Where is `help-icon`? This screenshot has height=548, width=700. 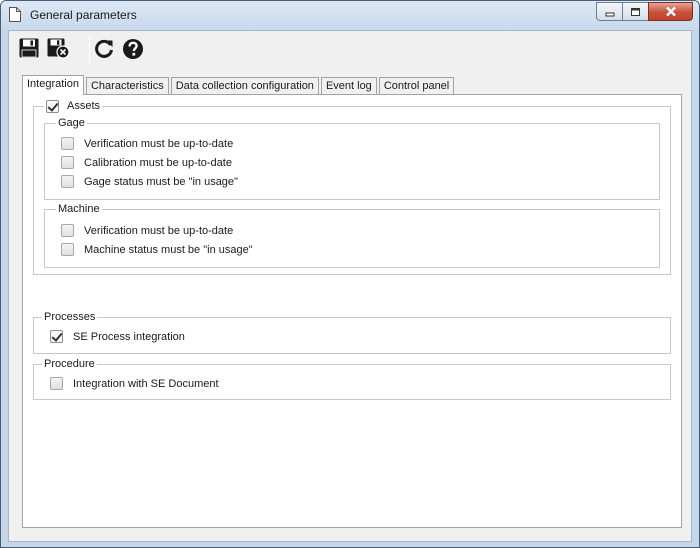 help-icon is located at coordinates (133, 49).